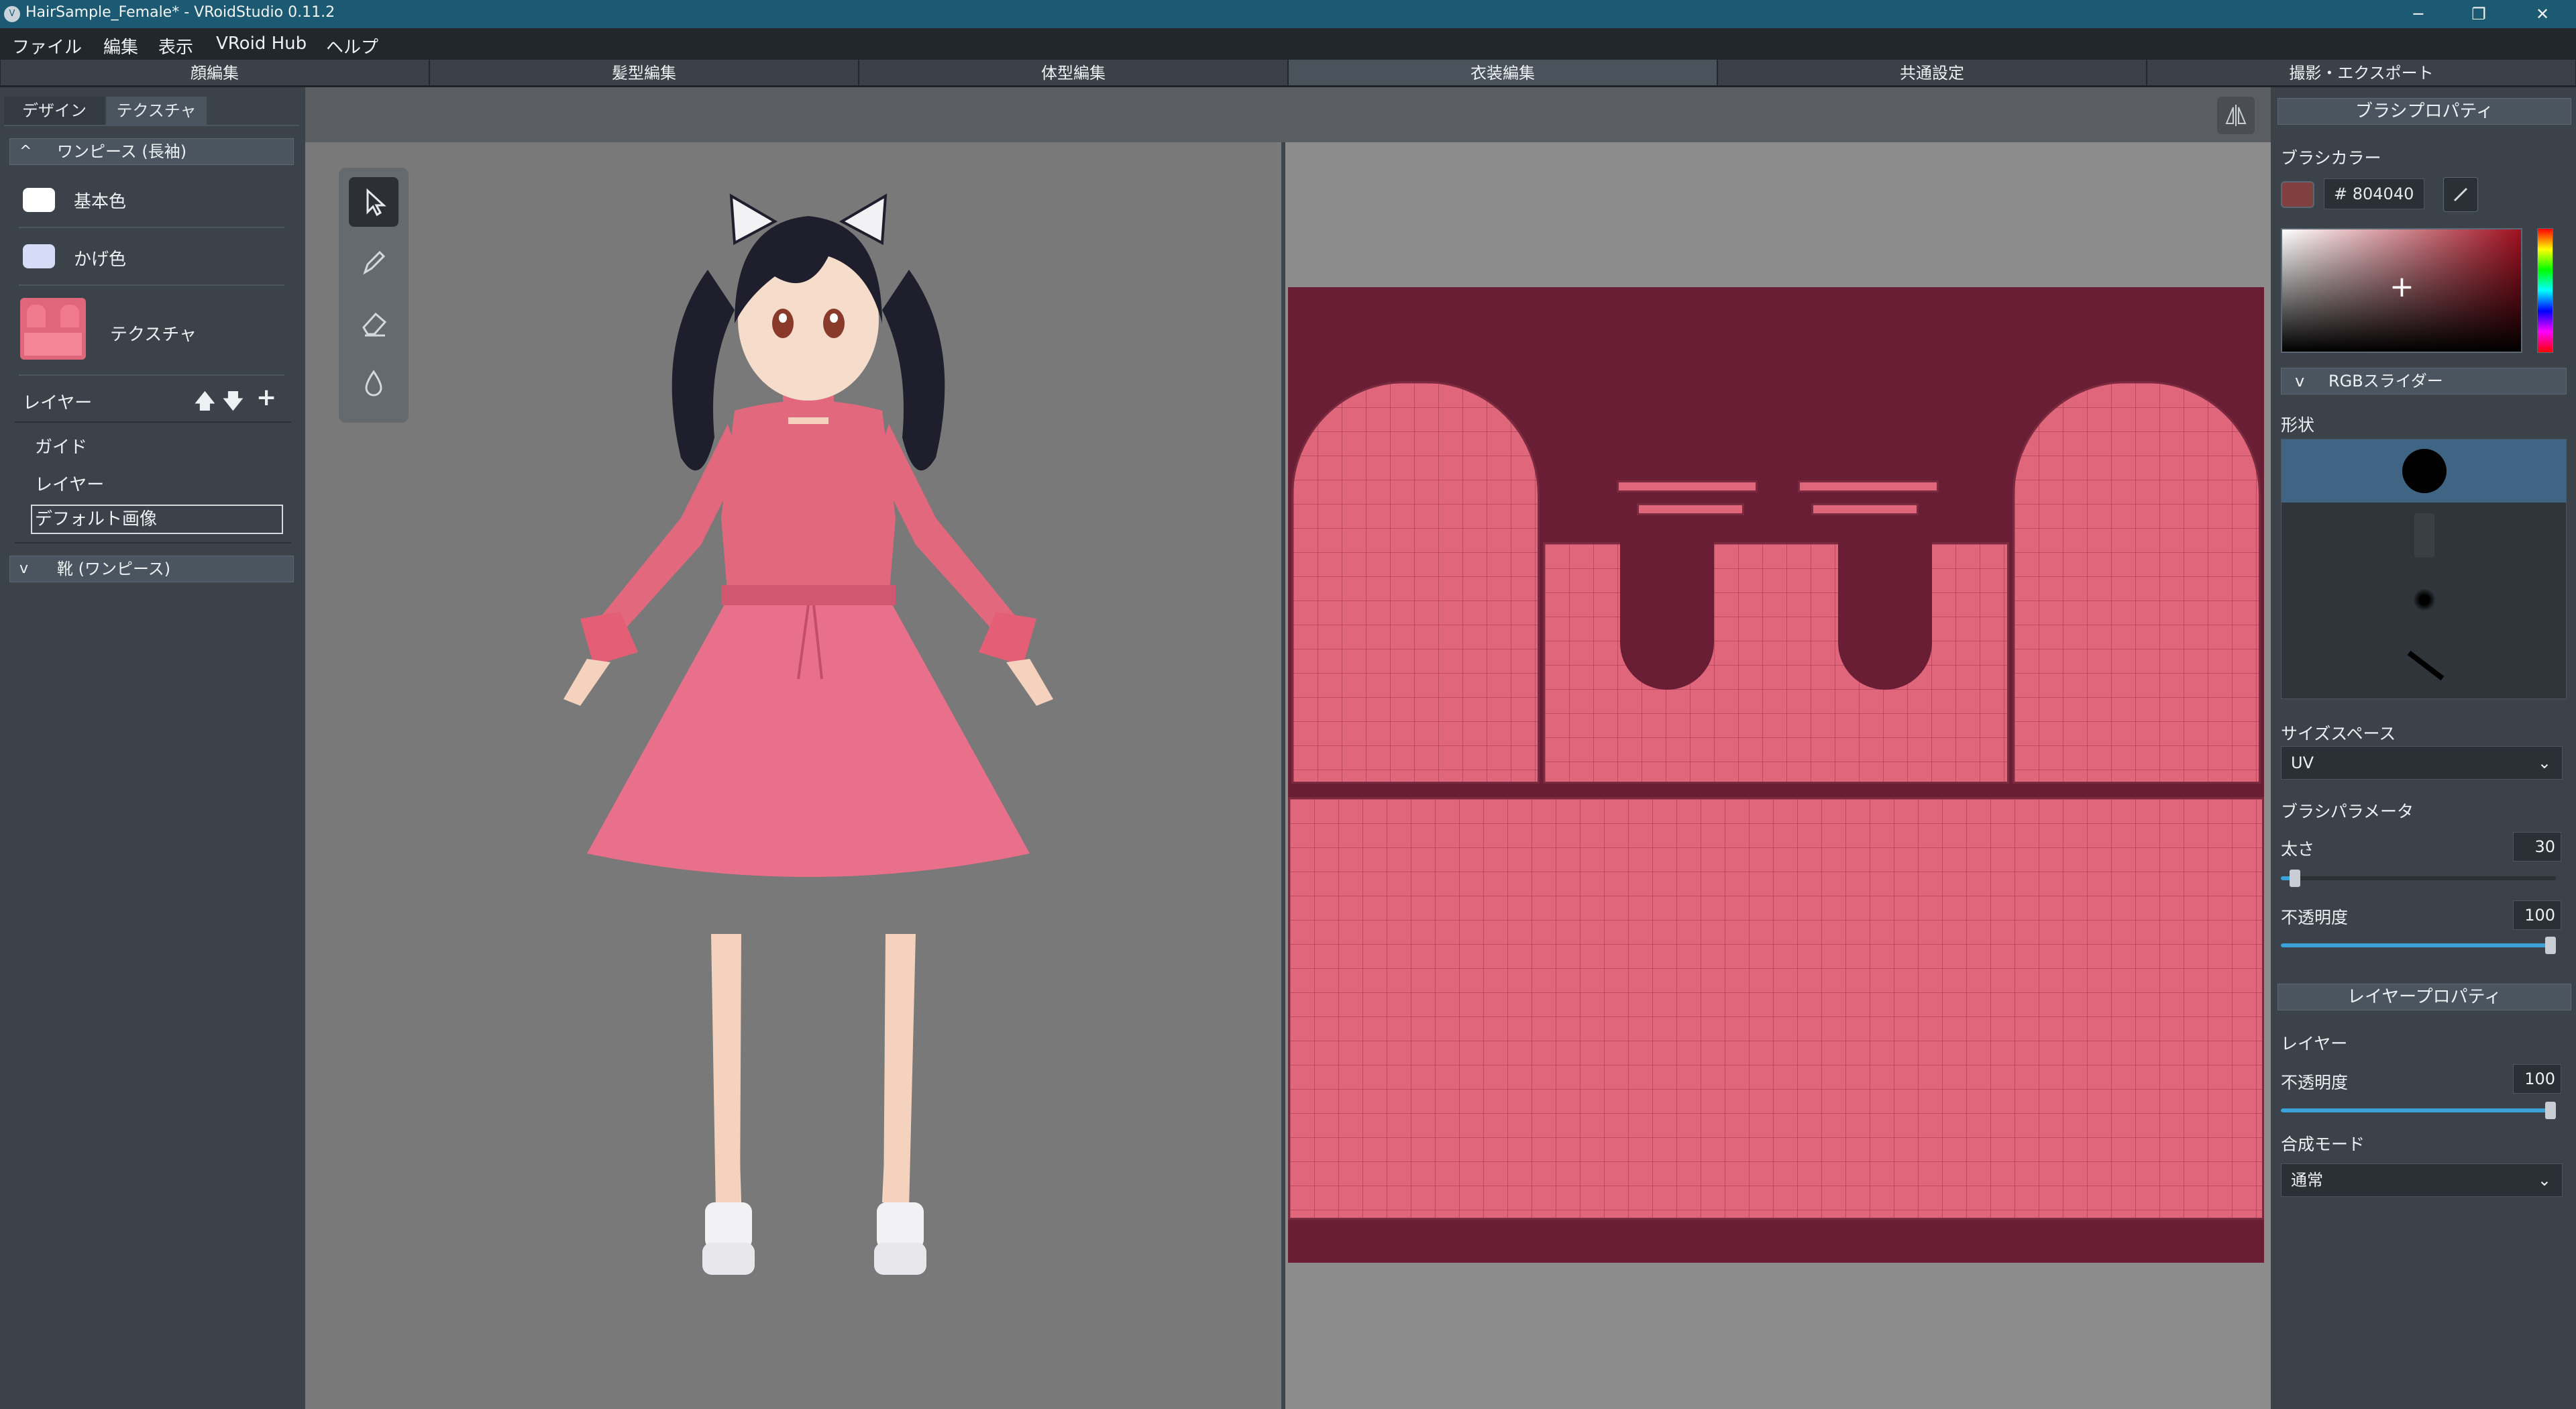  What do you see at coordinates (2331, 158) in the screenshot?
I see `brush-color-label: ブラシカラー` at bounding box center [2331, 158].